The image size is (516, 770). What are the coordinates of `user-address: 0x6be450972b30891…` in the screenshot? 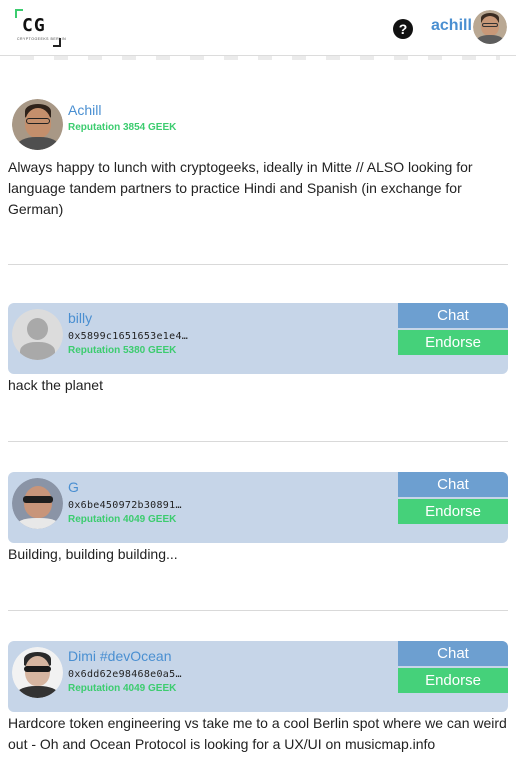 It's located at (125, 505).